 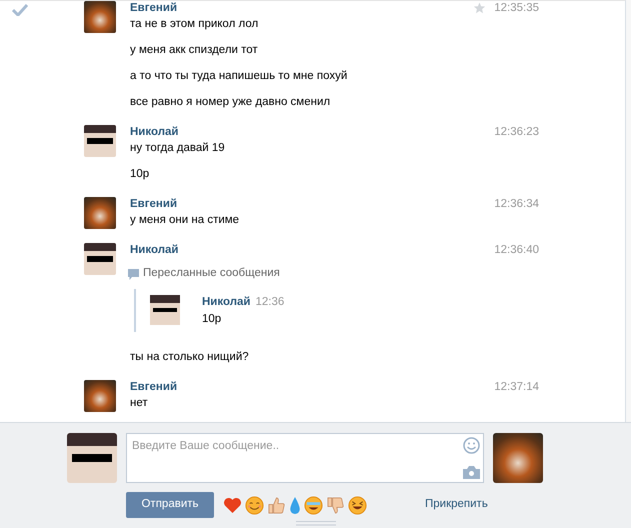 I want to click on message-time: 12:35:35, so click(x=516, y=8).